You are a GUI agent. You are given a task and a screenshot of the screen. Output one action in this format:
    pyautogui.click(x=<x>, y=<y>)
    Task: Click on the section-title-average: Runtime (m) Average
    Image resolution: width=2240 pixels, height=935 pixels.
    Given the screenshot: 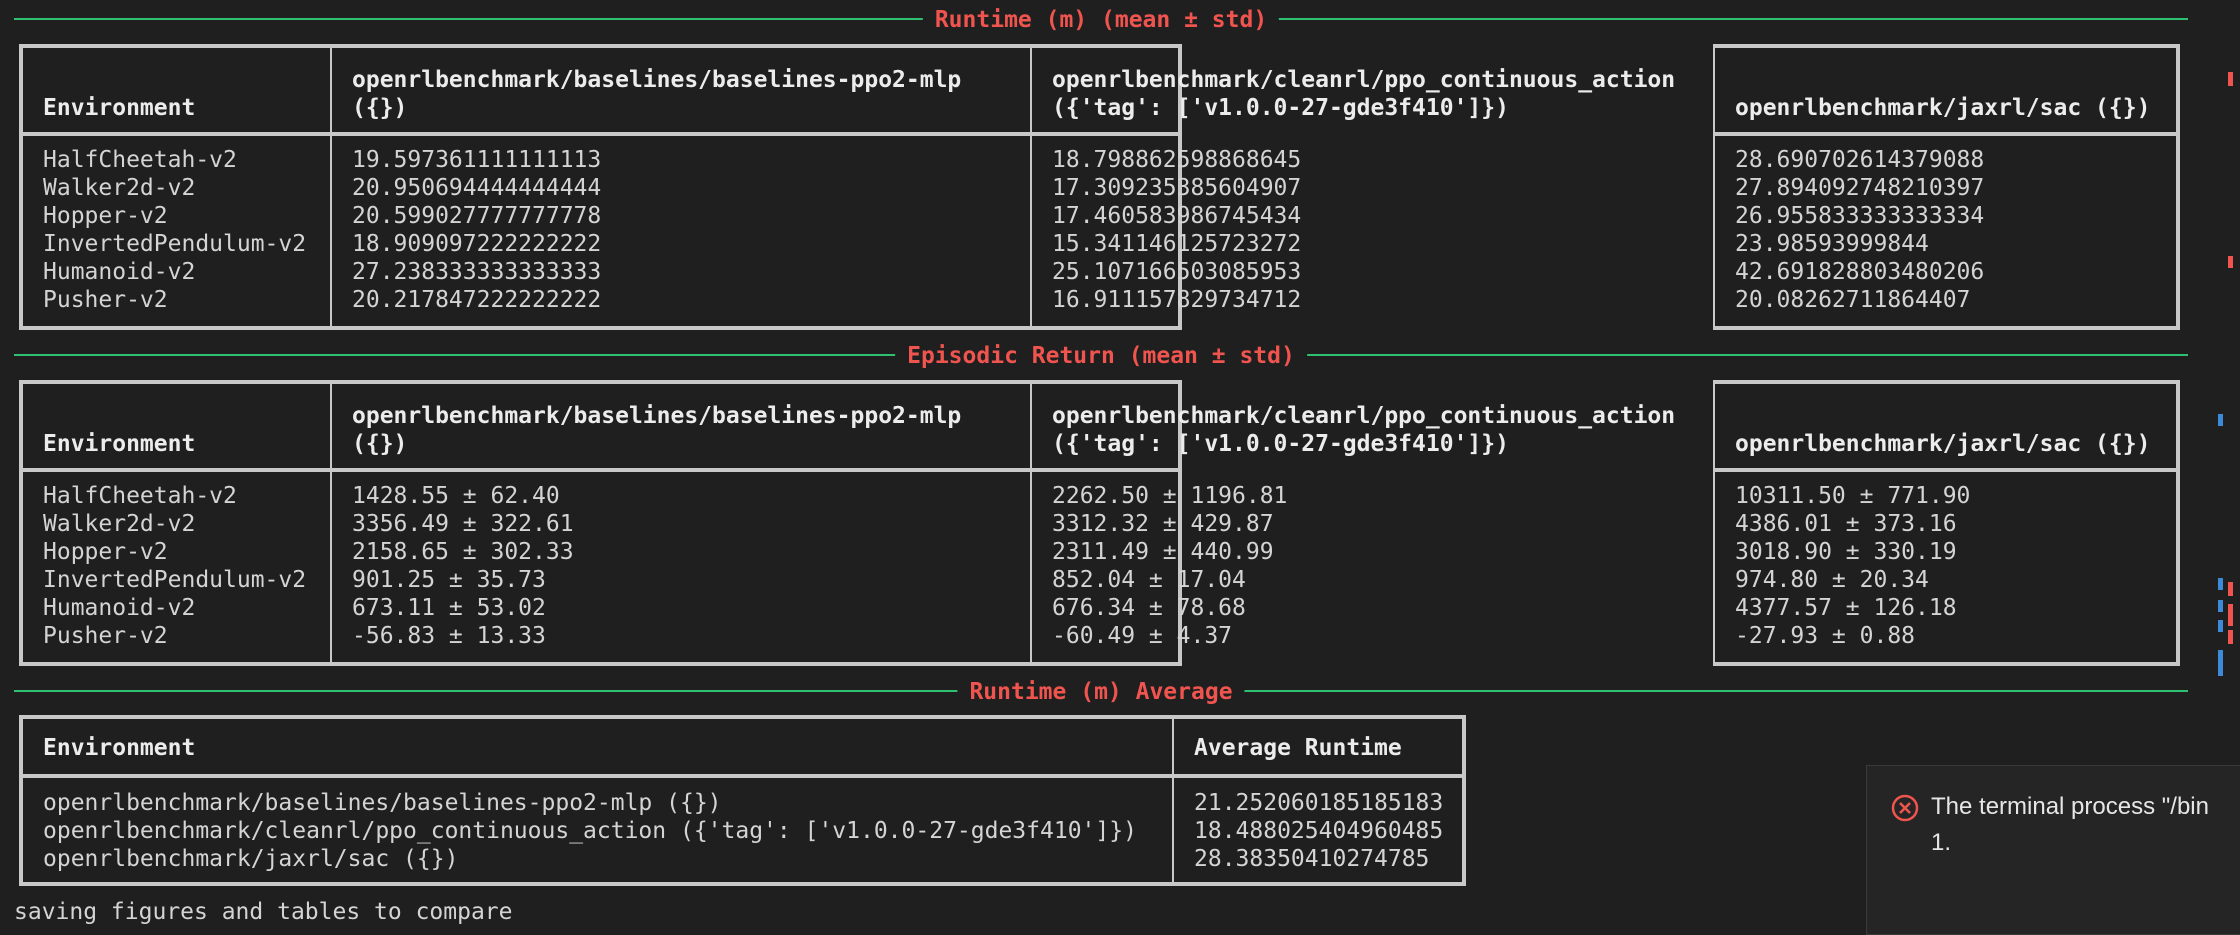 What is the action you would take?
    pyautogui.click(x=1101, y=692)
    